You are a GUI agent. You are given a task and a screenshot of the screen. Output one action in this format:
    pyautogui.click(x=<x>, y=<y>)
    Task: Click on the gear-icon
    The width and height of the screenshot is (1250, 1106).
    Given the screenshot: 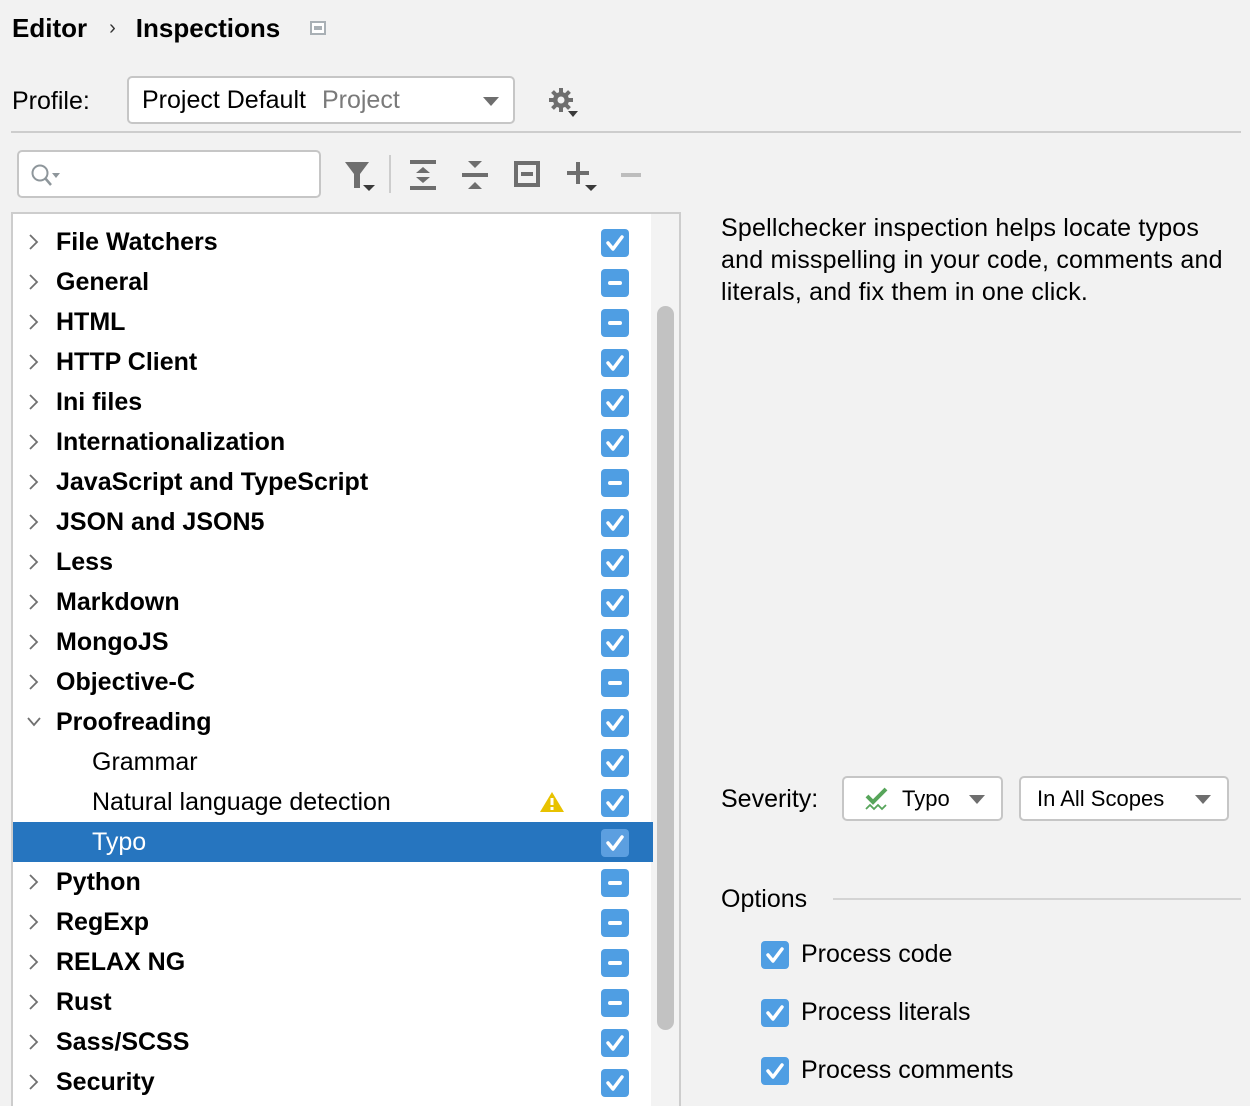 What is the action you would take?
    pyautogui.click(x=563, y=103)
    